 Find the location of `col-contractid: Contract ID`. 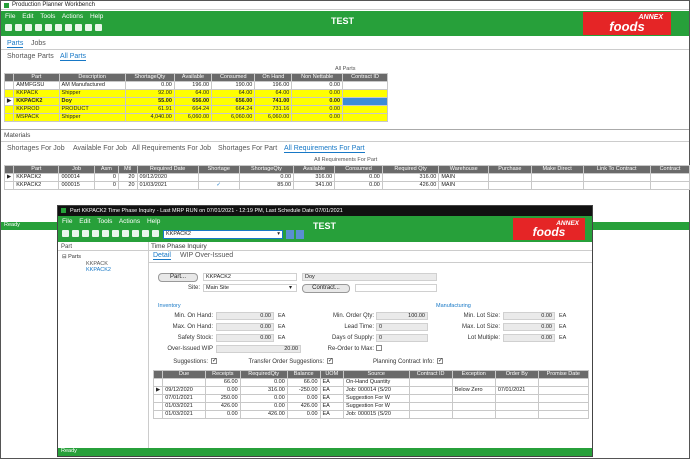

col-contractid: Contract ID is located at coordinates (365, 77).